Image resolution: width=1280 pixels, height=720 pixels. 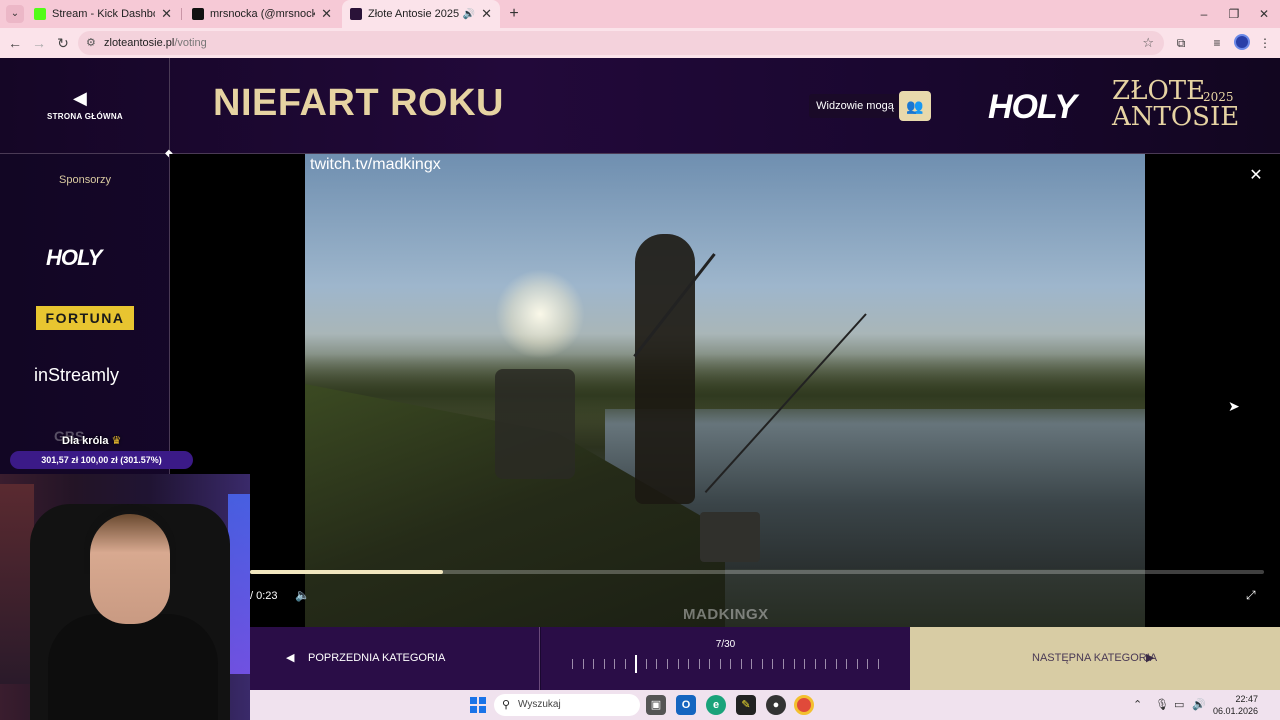 I want to click on category-counter: 7/30, so click(x=725, y=644).